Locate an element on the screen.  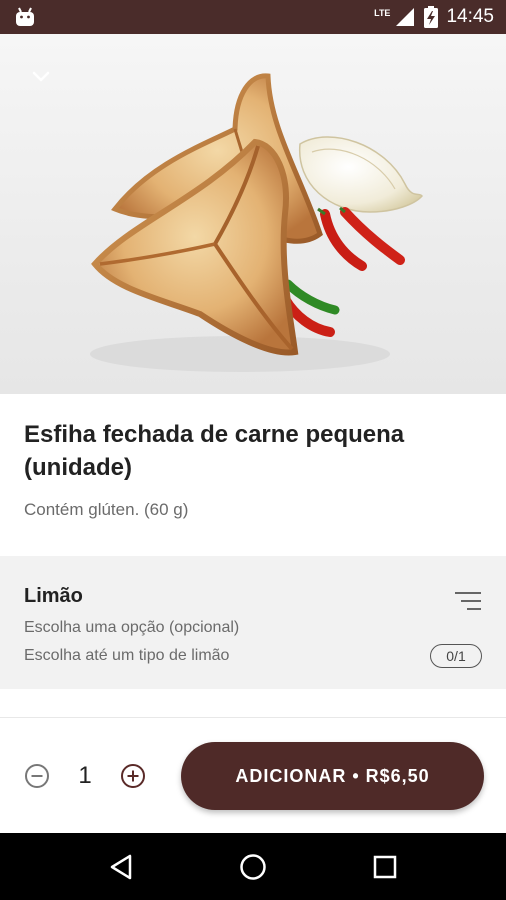
signal-icon is located at coordinates (405, 17).